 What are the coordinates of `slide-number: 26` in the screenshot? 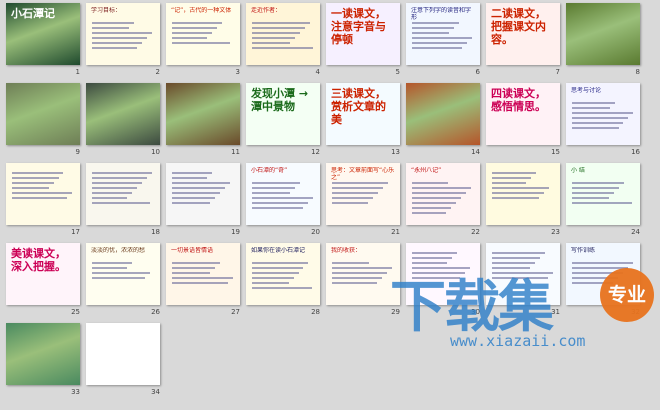 It's located at (155, 312).